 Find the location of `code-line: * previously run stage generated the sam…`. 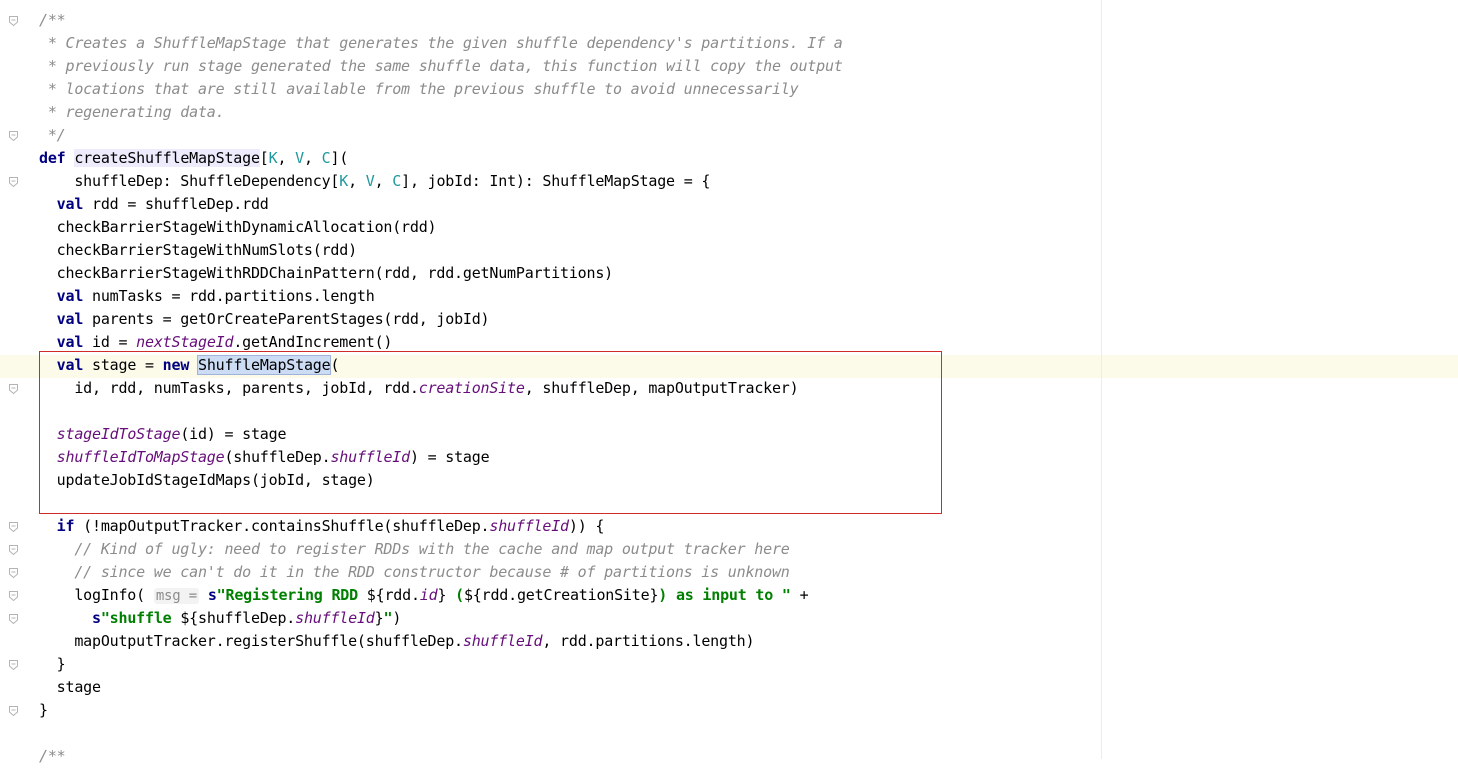

code-line: * previously run stage generated the sam… is located at coordinates (441, 66).